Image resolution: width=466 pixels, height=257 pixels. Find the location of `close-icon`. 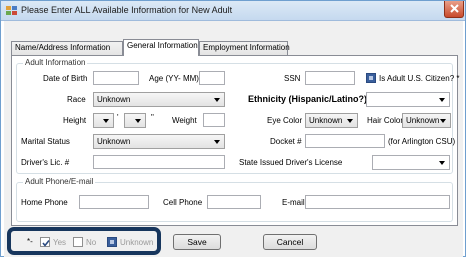

close-icon is located at coordinates (454, 8).